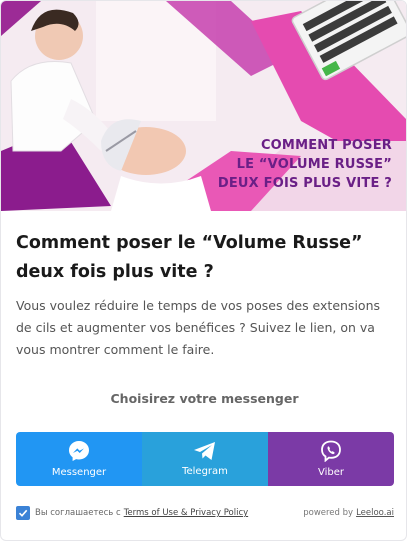 This screenshot has width=407, height=541. What do you see at coordinates (326, 145) in the screenshot?
I see `hero-title-line: COMMENT POSER` at bounding box center [326, 145].